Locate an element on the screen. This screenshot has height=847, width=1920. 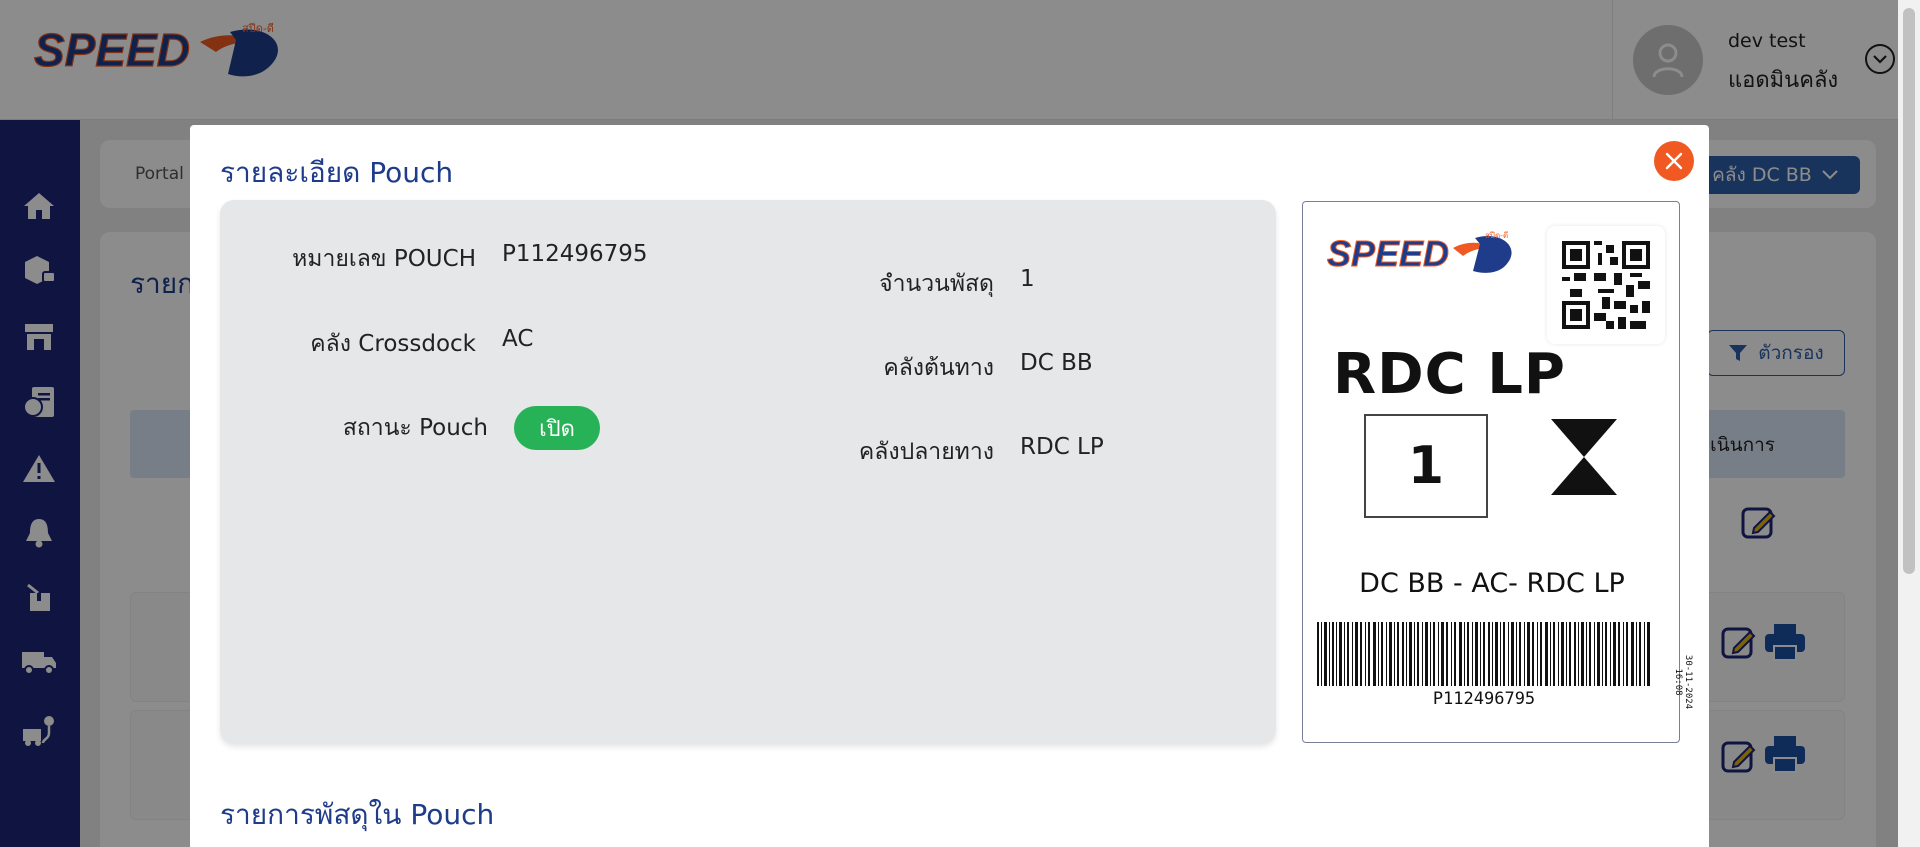
close-icon is located at coordinates (1674, 161).